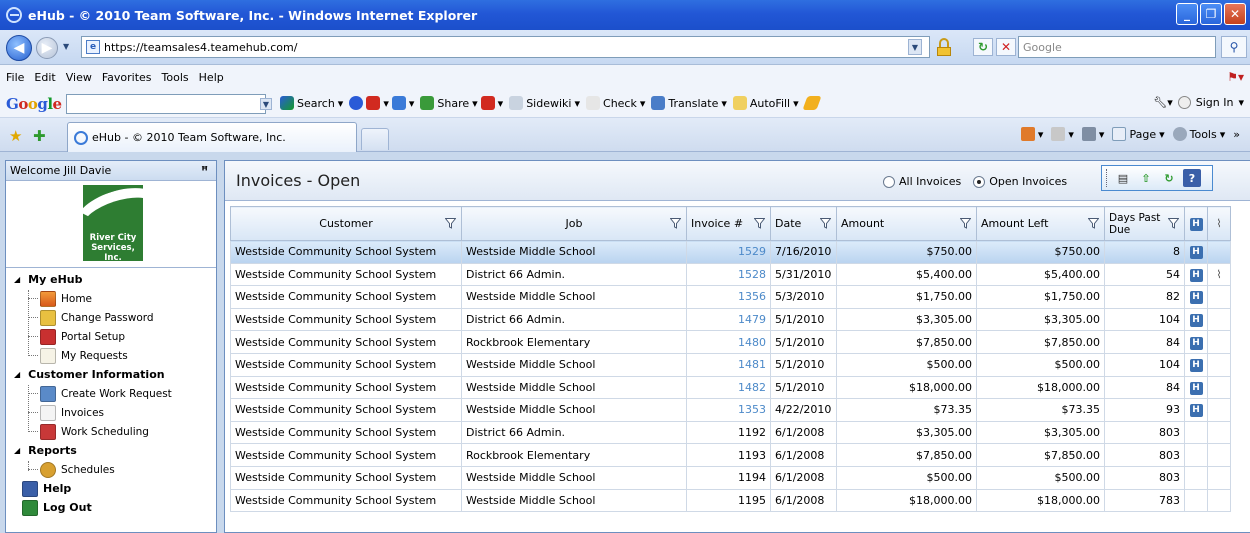  I want to click on cell-attachment: ⌇, so click(1219, 274).